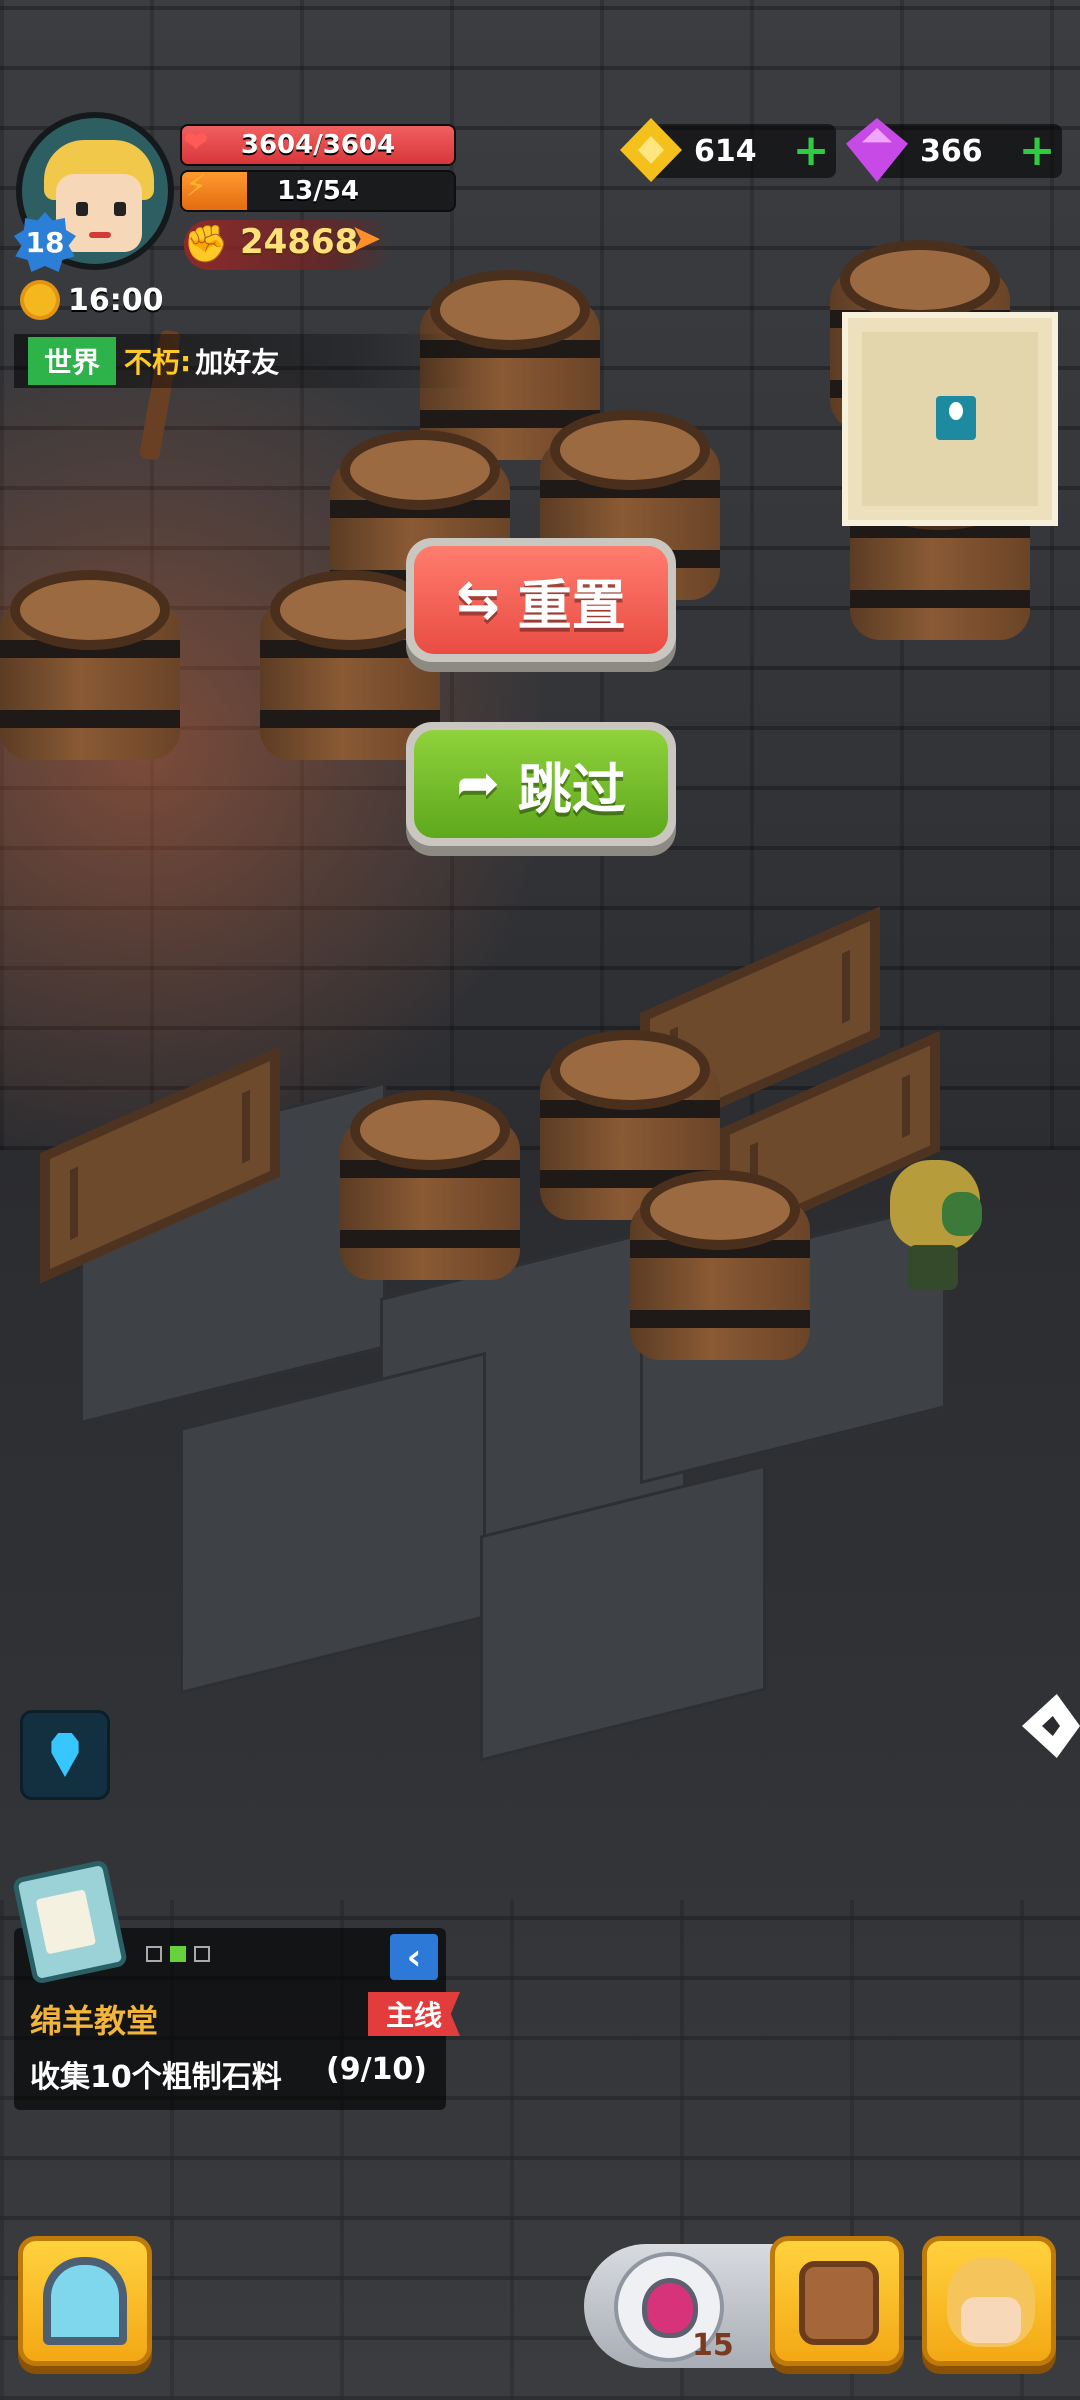  I want to click on power-fist-icon: ✊, so click(206, 244).